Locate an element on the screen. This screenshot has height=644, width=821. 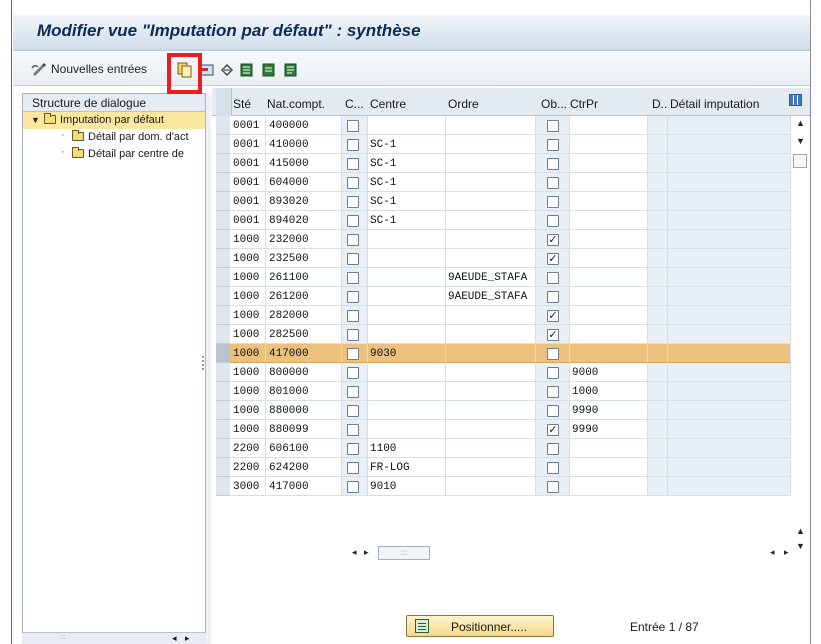
select-block-button is located at coordinates (268, 69).